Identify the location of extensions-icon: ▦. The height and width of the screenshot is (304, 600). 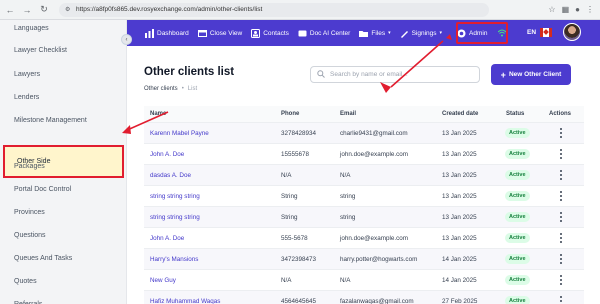
(566, 9).